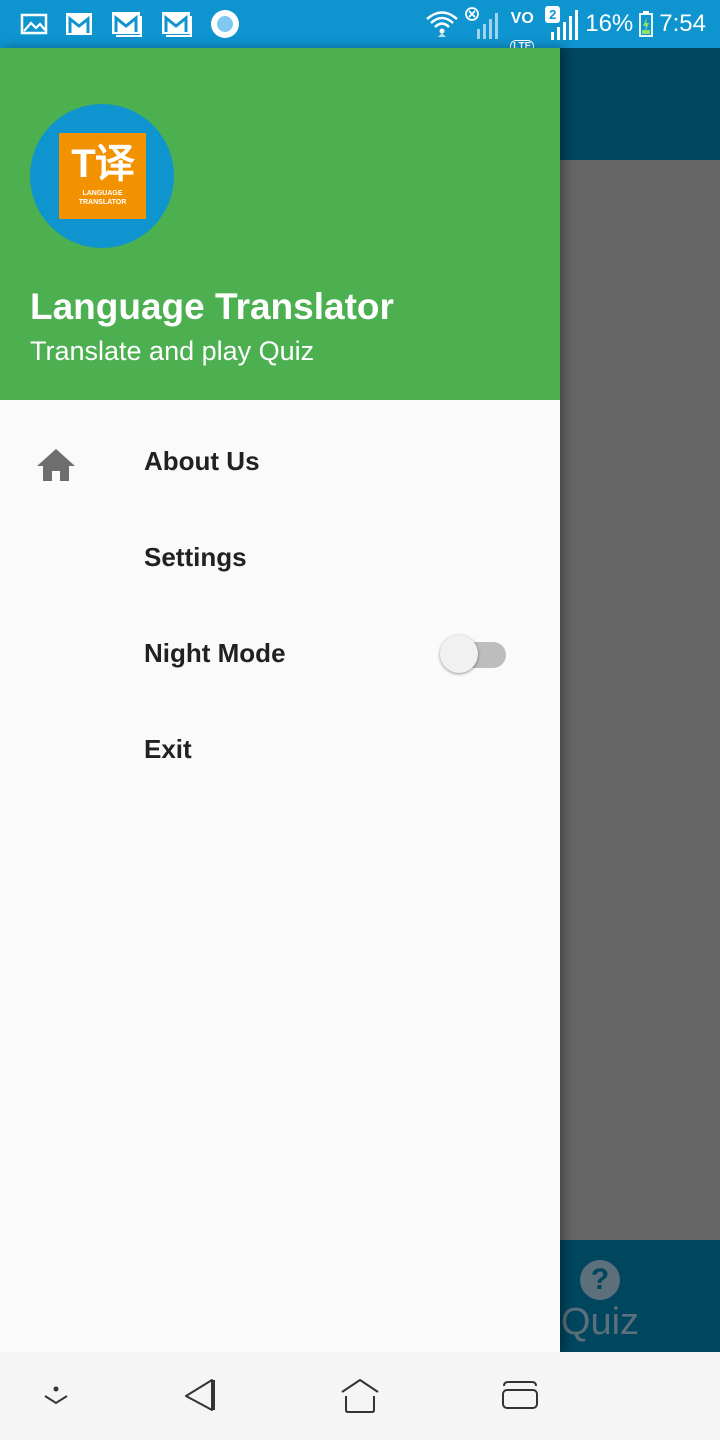 The width and height of the screenshot is (720, 1440). What do you see at coordinates (34, 24) in the screenshot?
I see `image-icon` at bounding box center [34, 24].